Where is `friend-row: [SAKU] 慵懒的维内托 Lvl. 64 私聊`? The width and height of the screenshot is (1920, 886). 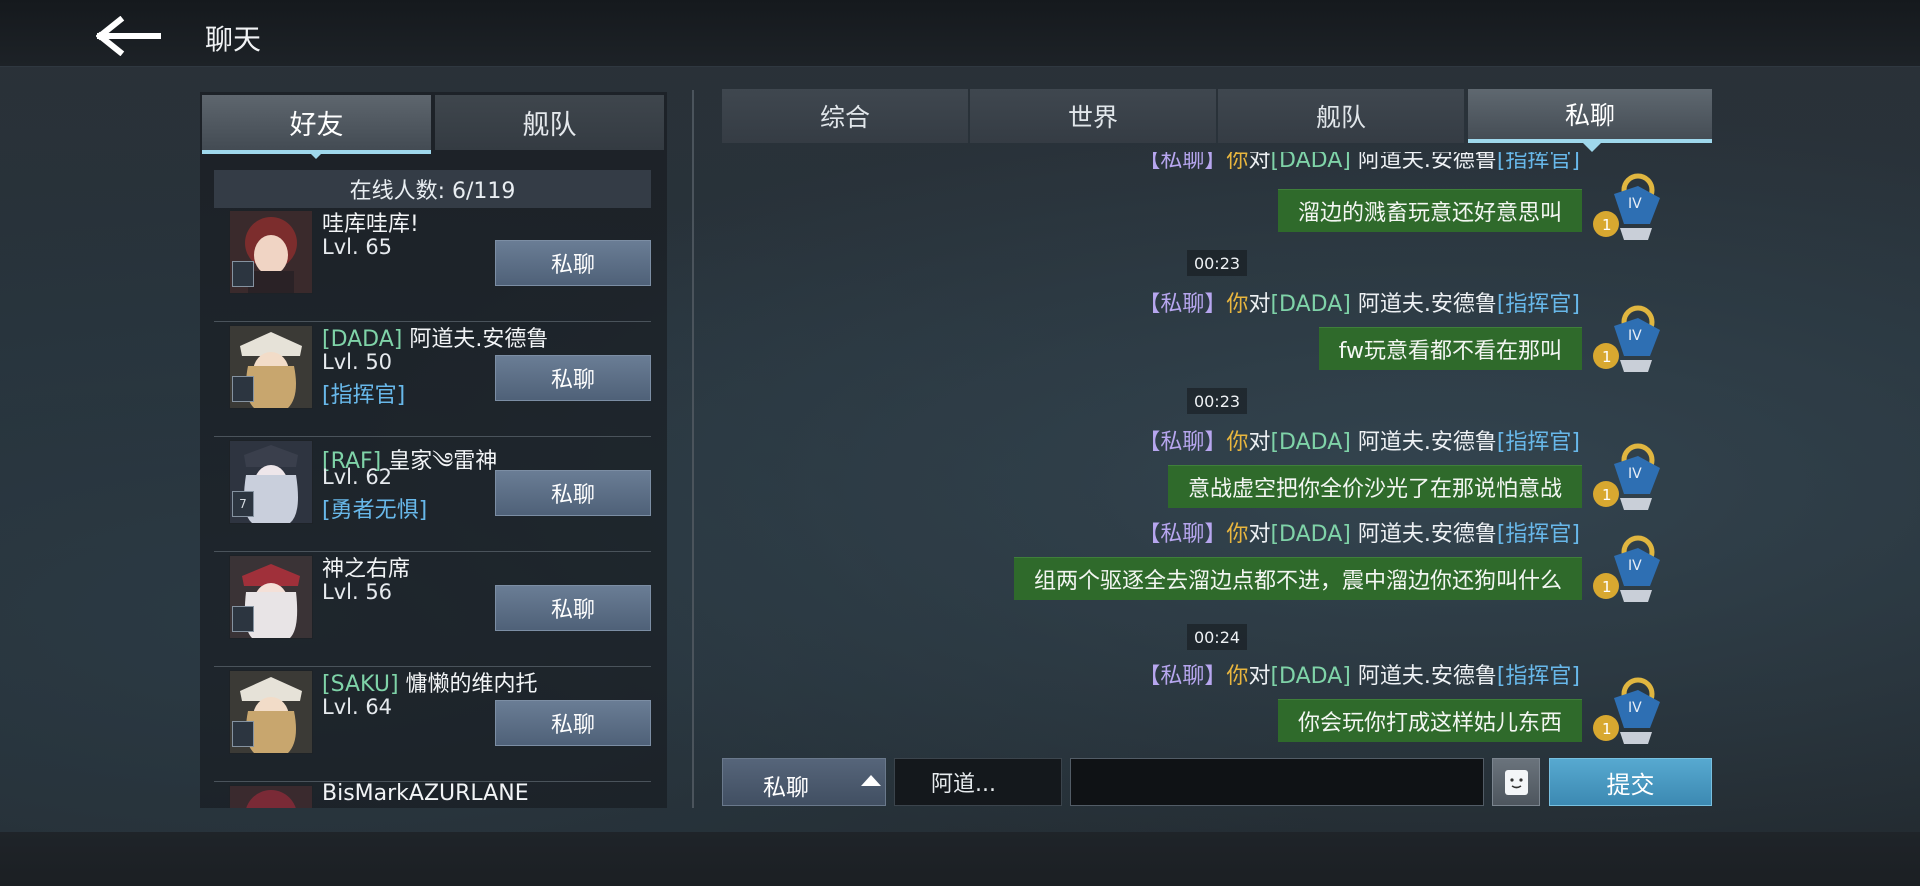 friend-row: [SAKU] 慵懒的维内托 Lvl. 64 私聊 is located at coordinates (432, 724).